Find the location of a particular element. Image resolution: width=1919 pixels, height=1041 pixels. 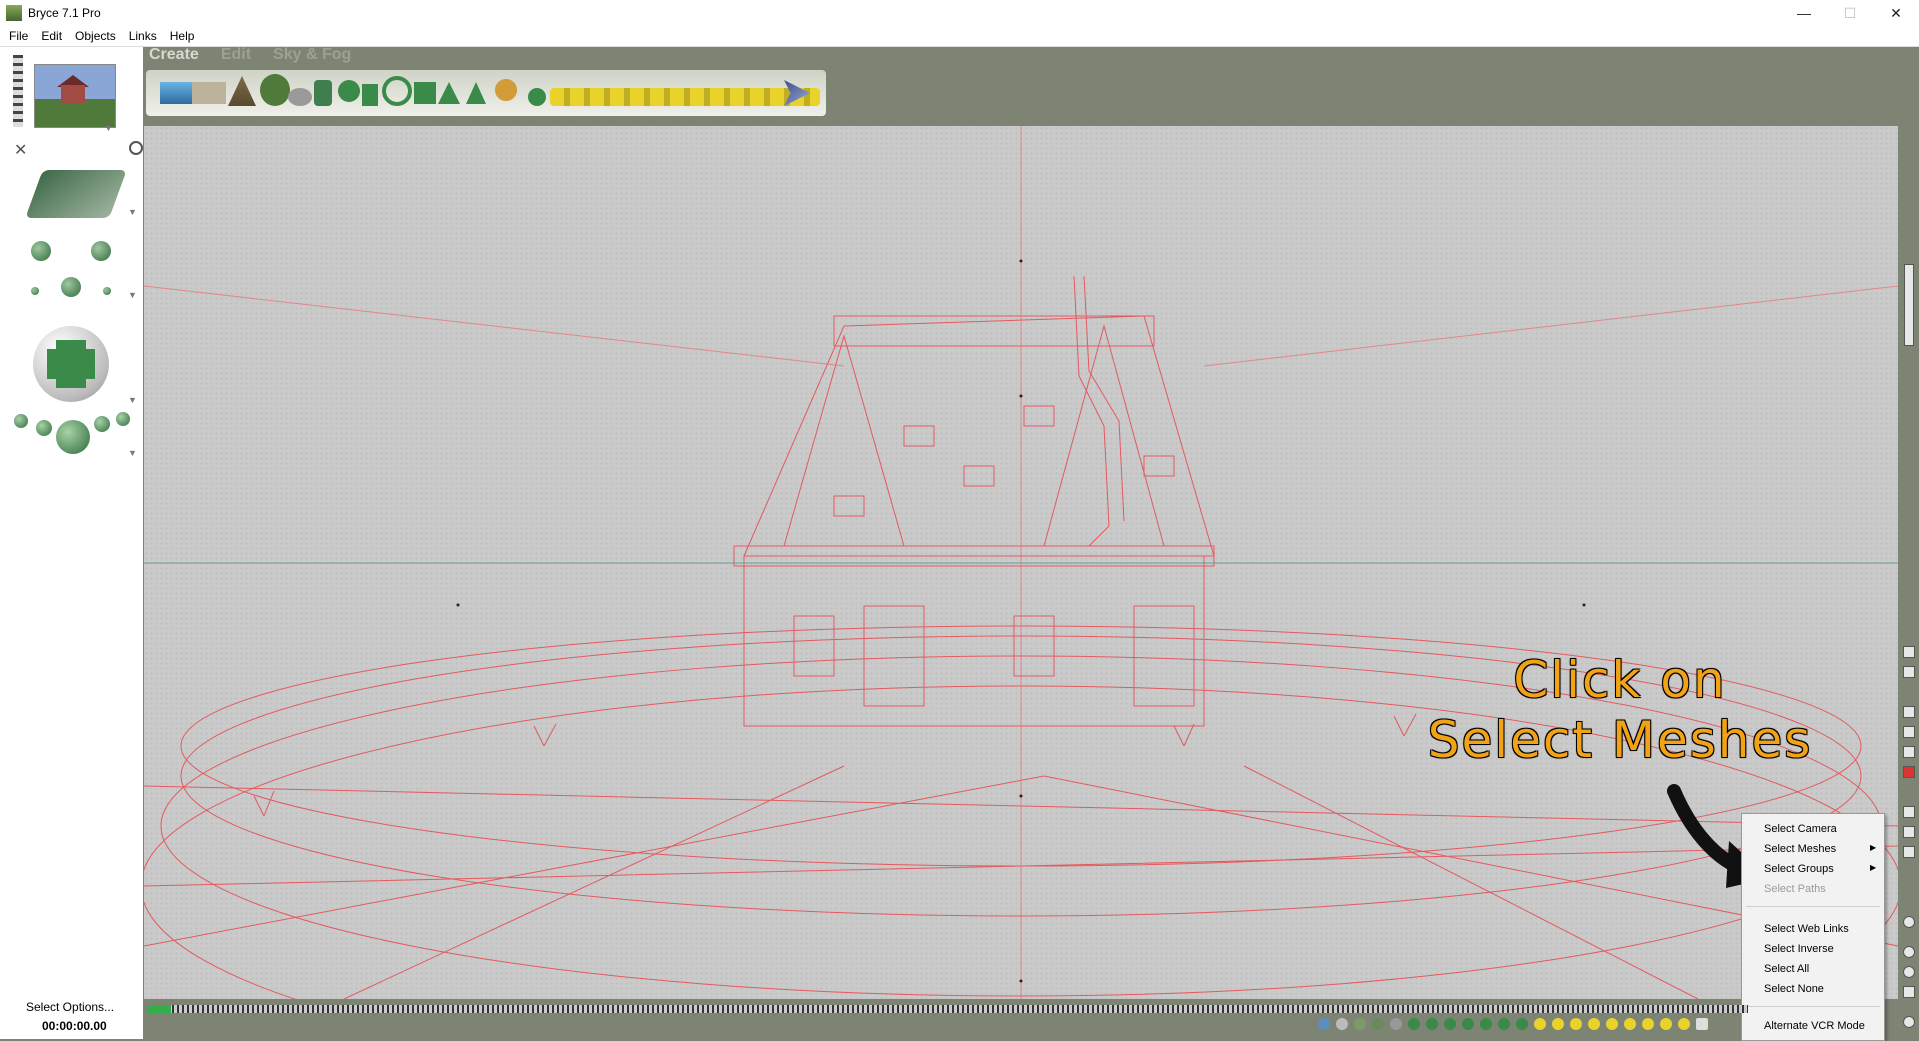

zoom-options-chevron-icon: ▼ is located at coordinates (132, 453).